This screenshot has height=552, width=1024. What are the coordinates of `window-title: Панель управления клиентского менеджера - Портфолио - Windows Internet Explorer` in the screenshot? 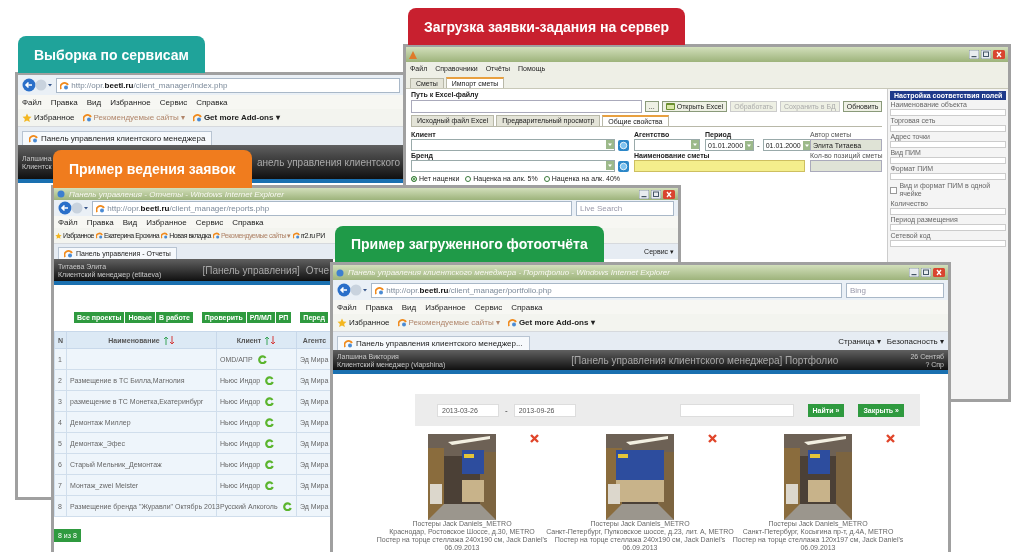 It's located at (509, 272).